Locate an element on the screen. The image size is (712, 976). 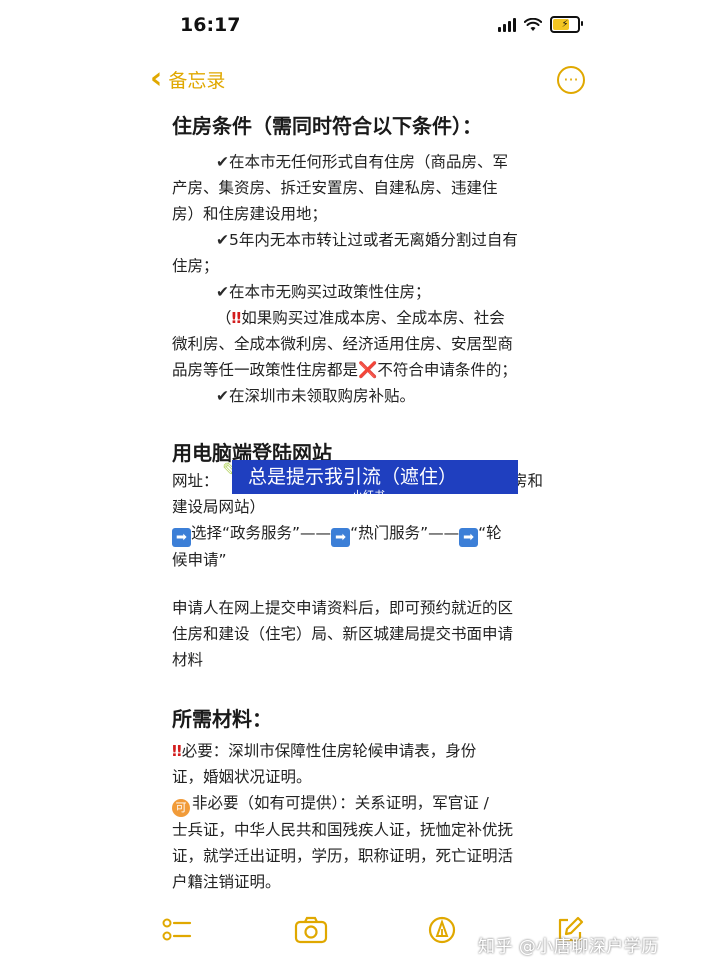
back-button: ‹ 备忘录 is located at coordinates (187, 79).